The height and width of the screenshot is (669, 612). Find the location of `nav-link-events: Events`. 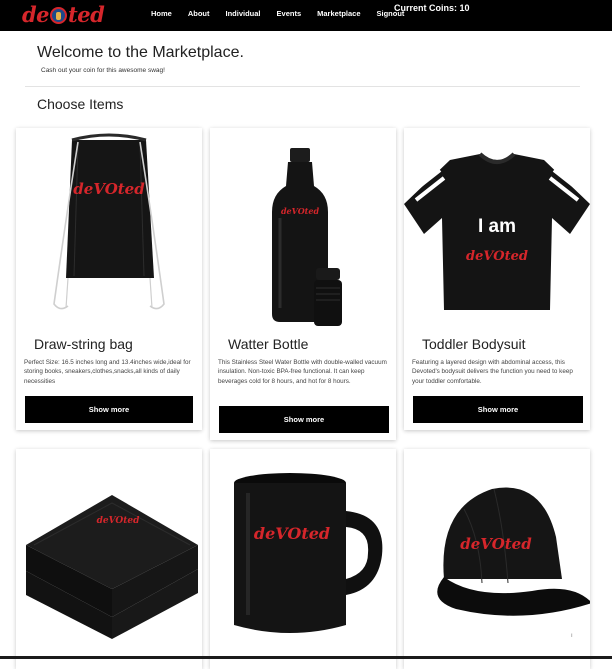

nav-link-events: Events is located at coordinates (289, 13).